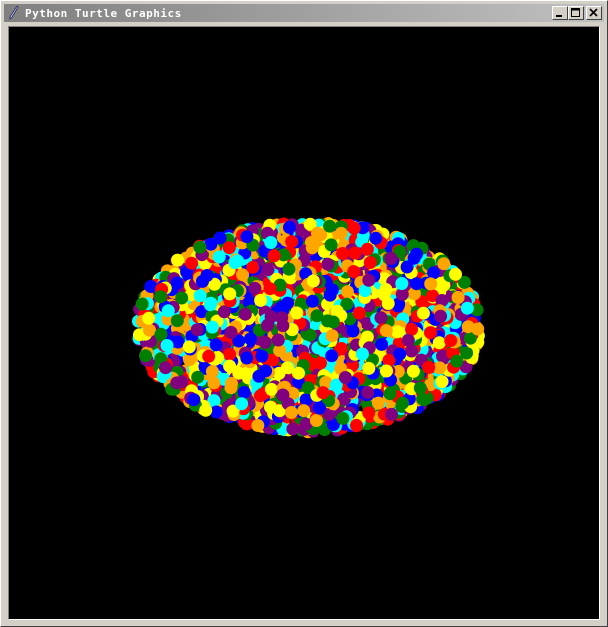 This screenshot has width=608, height=627. I want to click on close-button, so click(594, 13).